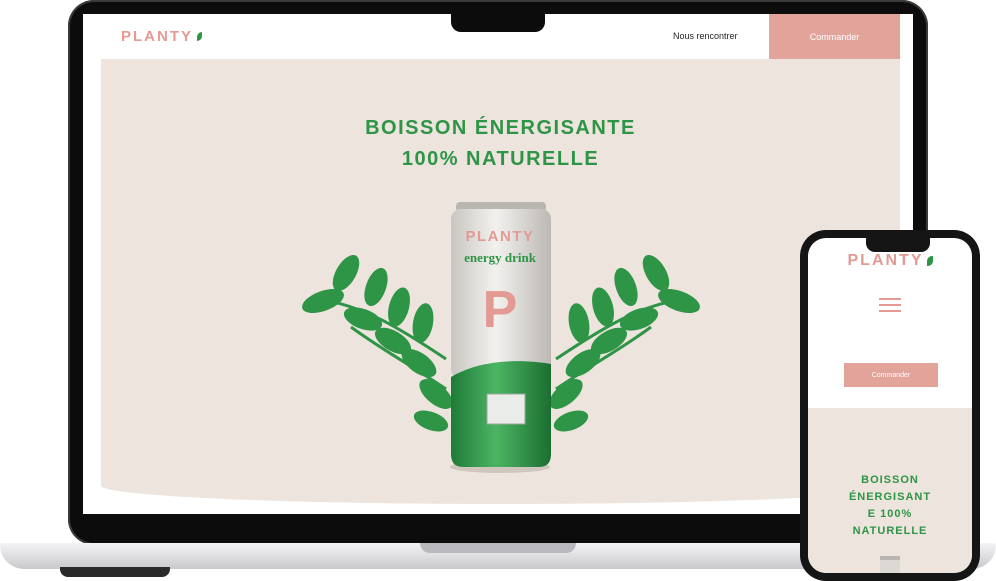 The height and width of the screenshot is (581, 996). I want to click on hamburger-menu-icon, so click(890, 305).